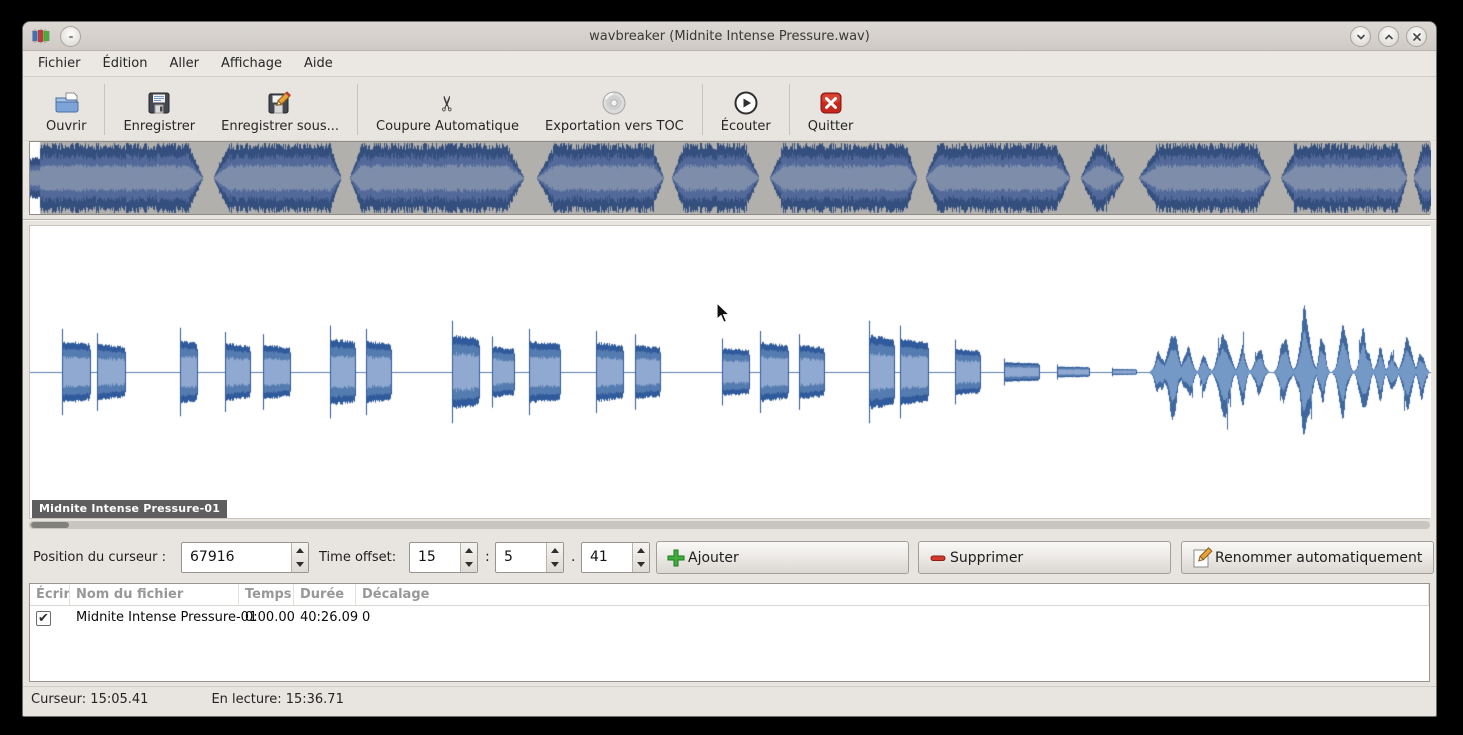 The width and height of the screenshot is (1463, 735). Describe the element at coordinates (236, 557) in the screenshot. I see `cursor-position-input: 67916` at that location.